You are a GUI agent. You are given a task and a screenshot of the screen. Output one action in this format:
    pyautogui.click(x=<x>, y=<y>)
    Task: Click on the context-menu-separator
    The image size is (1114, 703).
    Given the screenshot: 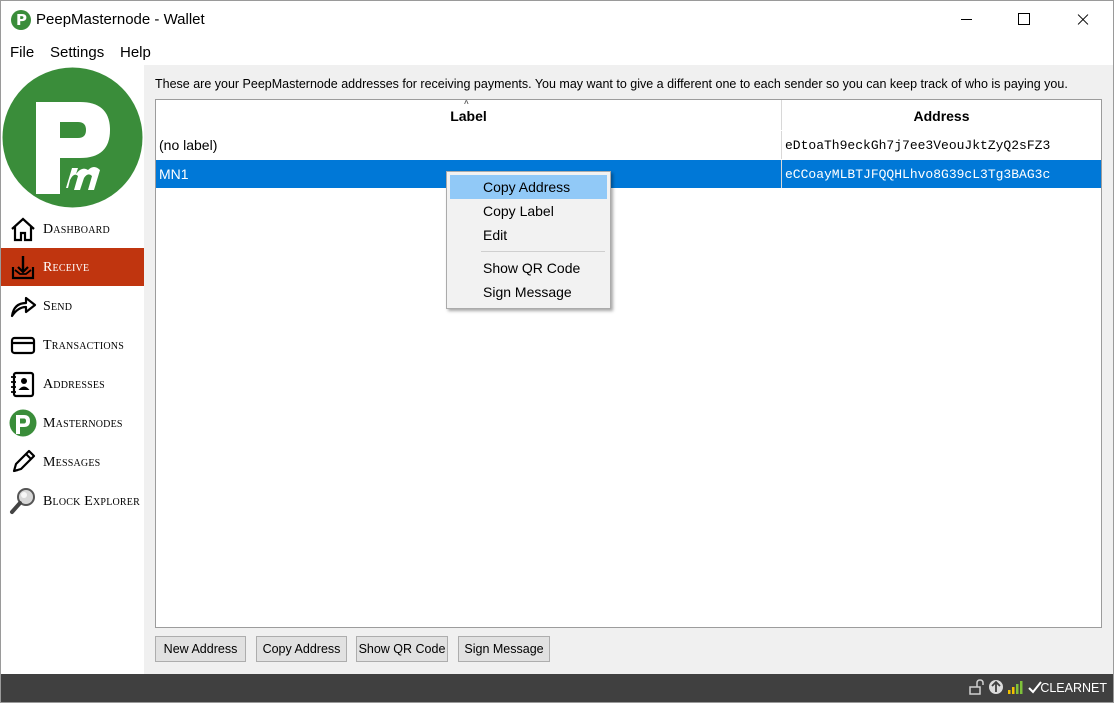 What is the action you would take?
    pyautogui.click(x=543, y=251)
    